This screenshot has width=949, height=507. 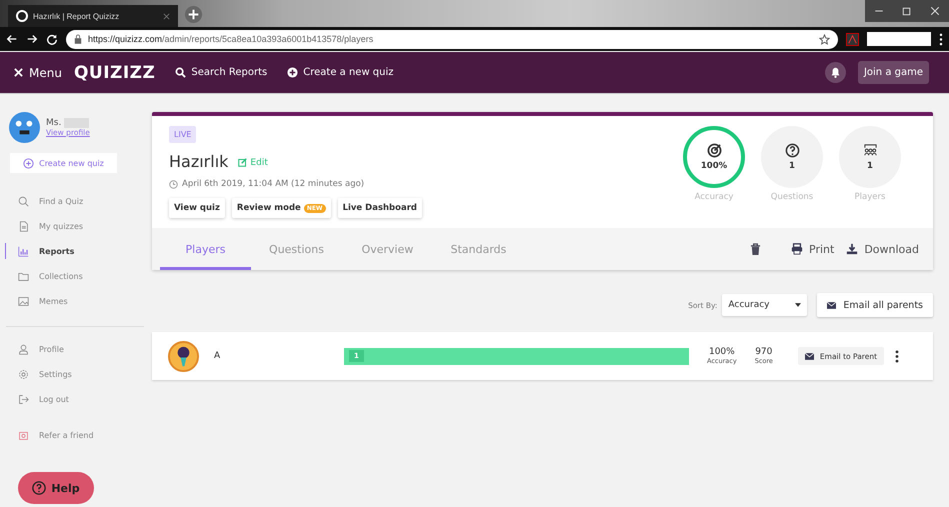 I want to click on email-all-parents-button: Email all parents, so click(x=875, y=305).